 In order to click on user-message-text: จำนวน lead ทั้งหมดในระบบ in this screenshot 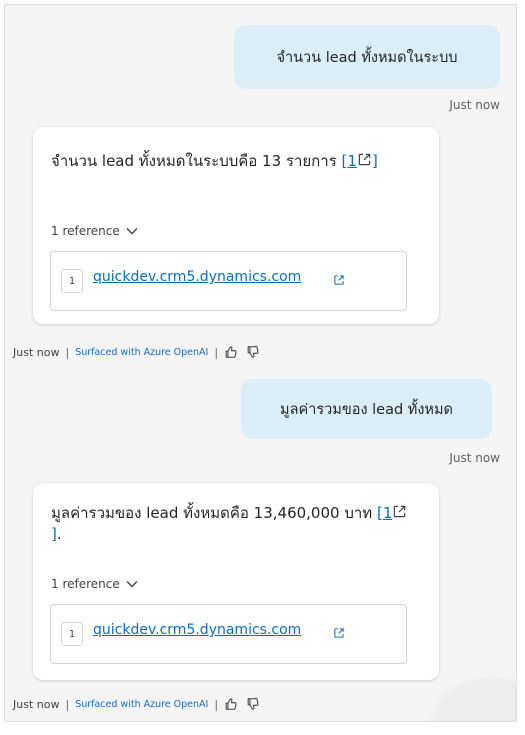, I will do `click(367, 57)`.